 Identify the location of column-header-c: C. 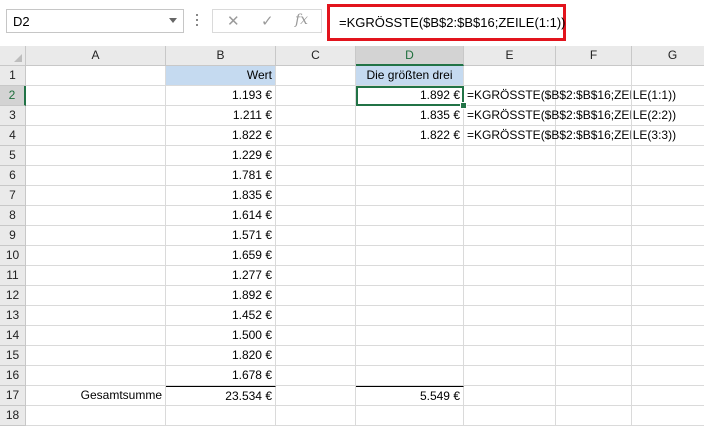
(316, 56).